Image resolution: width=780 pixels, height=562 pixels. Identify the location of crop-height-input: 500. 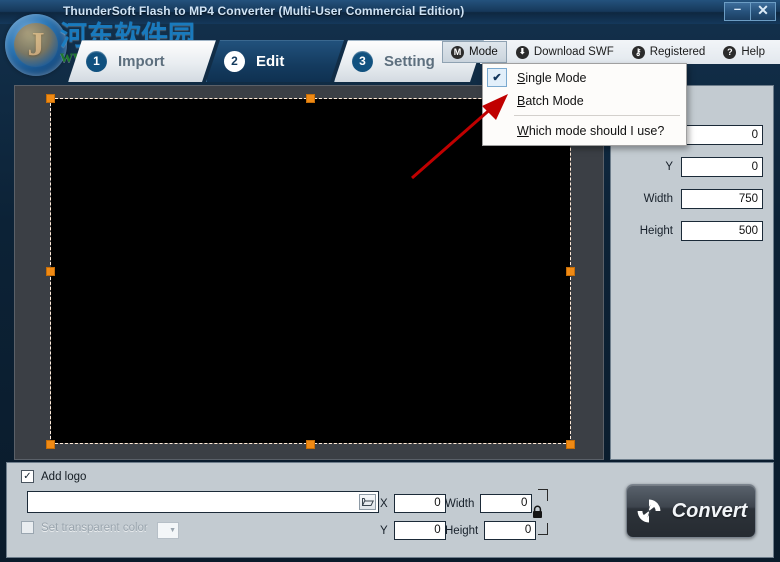
(722, 231).